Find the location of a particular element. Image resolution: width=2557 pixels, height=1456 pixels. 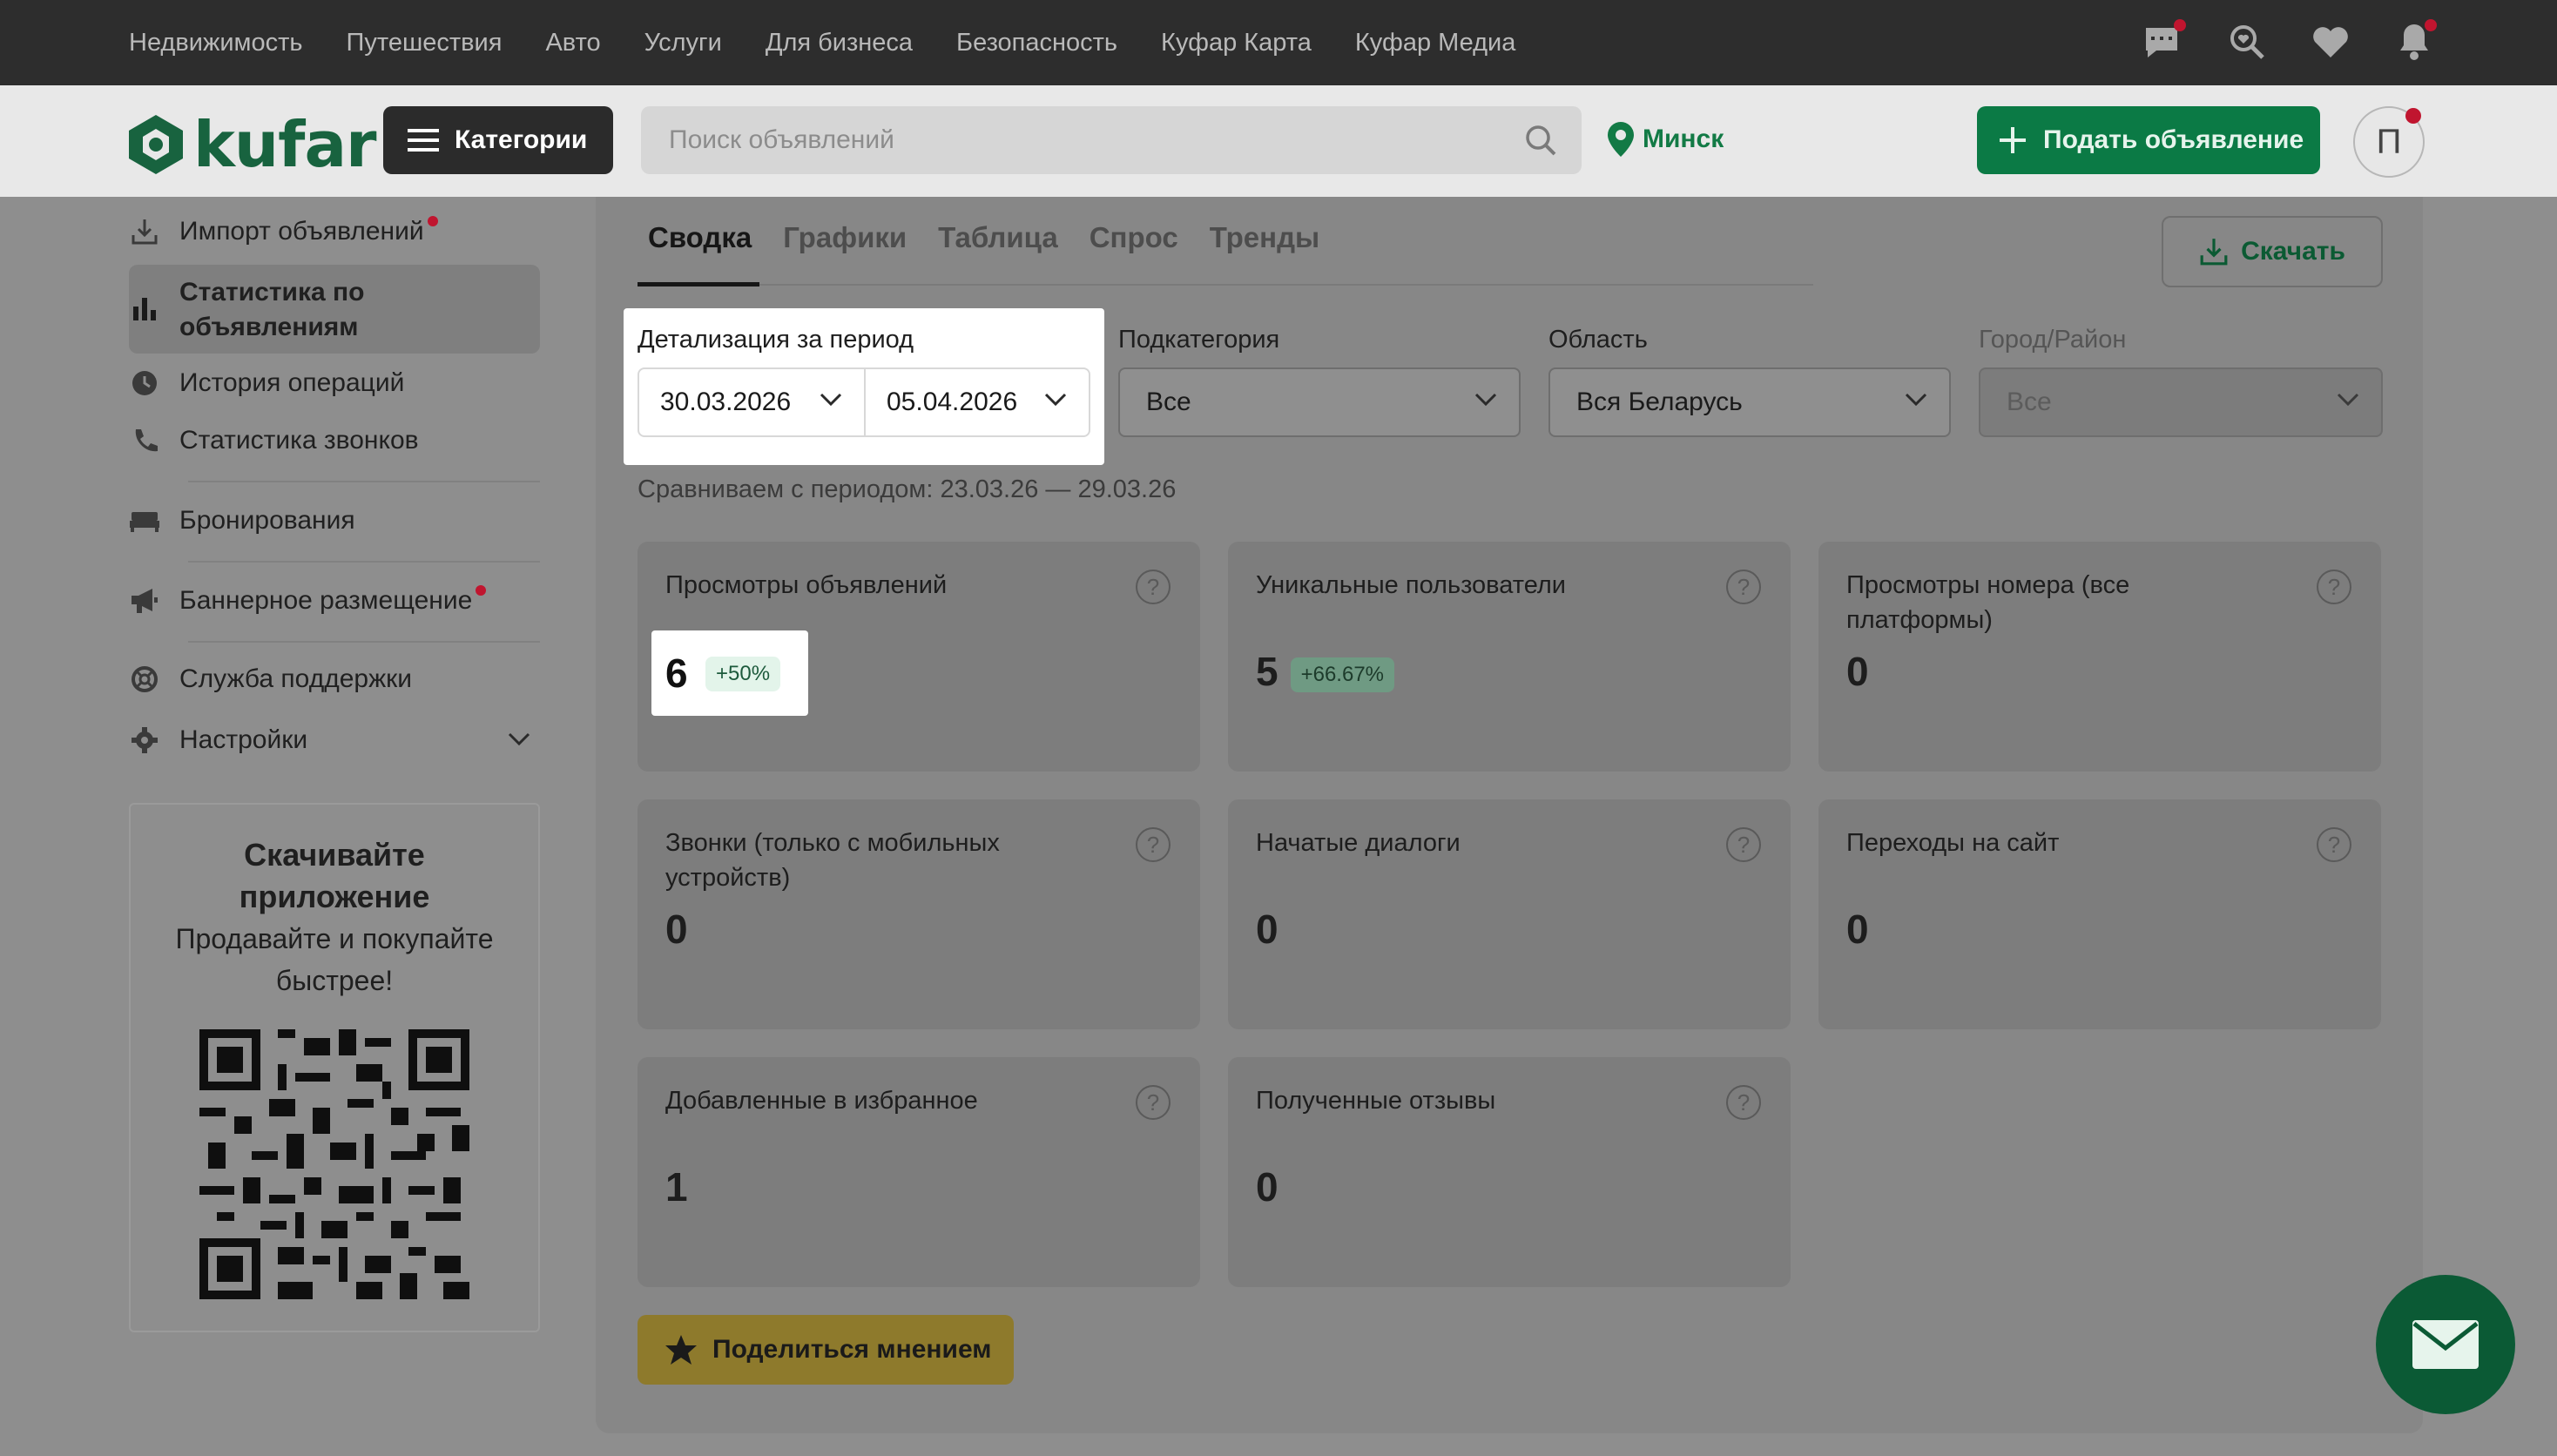

stat-card-title: Уникальные пользователи is located at coordinates (1411, 585).